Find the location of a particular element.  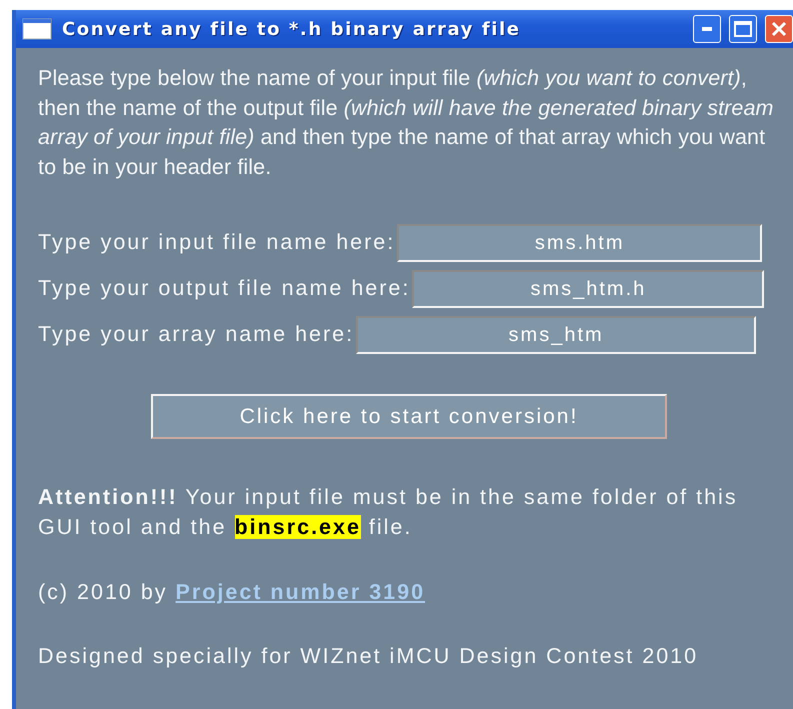

copyright-text: (c) 2010 by is located at coordinates (103, 592).